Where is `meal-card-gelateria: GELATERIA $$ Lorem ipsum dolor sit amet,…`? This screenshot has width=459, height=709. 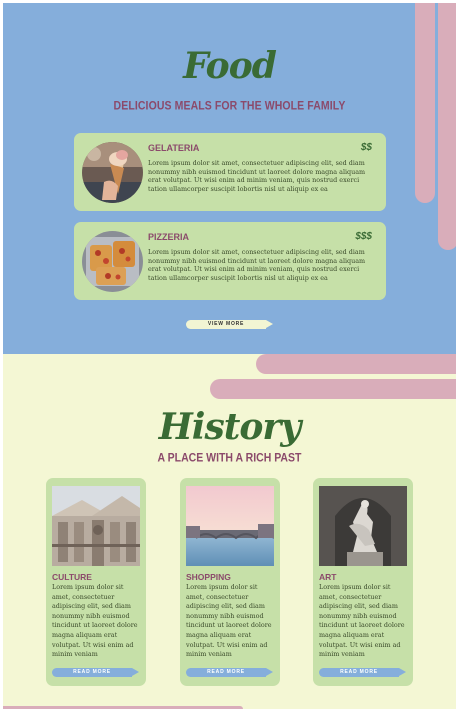
meal-card-gelateria: GELATERIA $$ Lorem ipsum dolor sit amet,… is located at coordinates (230, 172).